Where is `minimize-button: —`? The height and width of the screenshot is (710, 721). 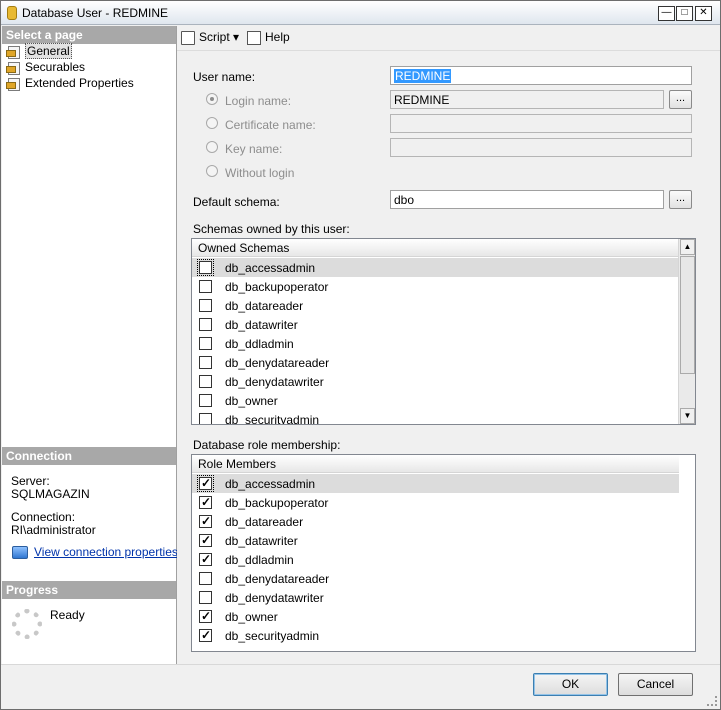 minimize-button: — is located at coordinates (666, 13).